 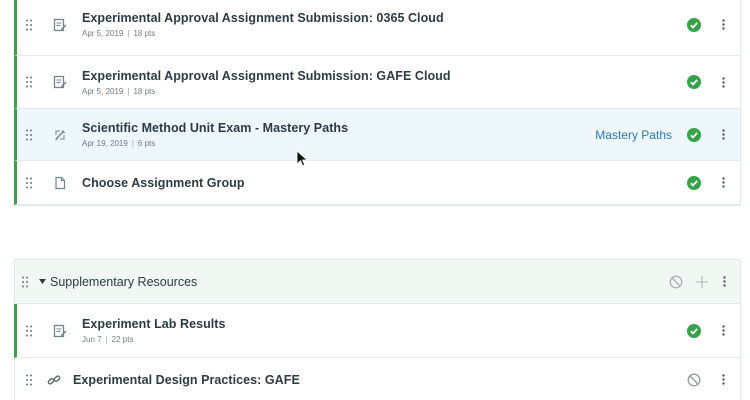 What do you see at coordinates (60, 183) in the screenshot?
I see `page-icon` at bounding box center [60, 183].